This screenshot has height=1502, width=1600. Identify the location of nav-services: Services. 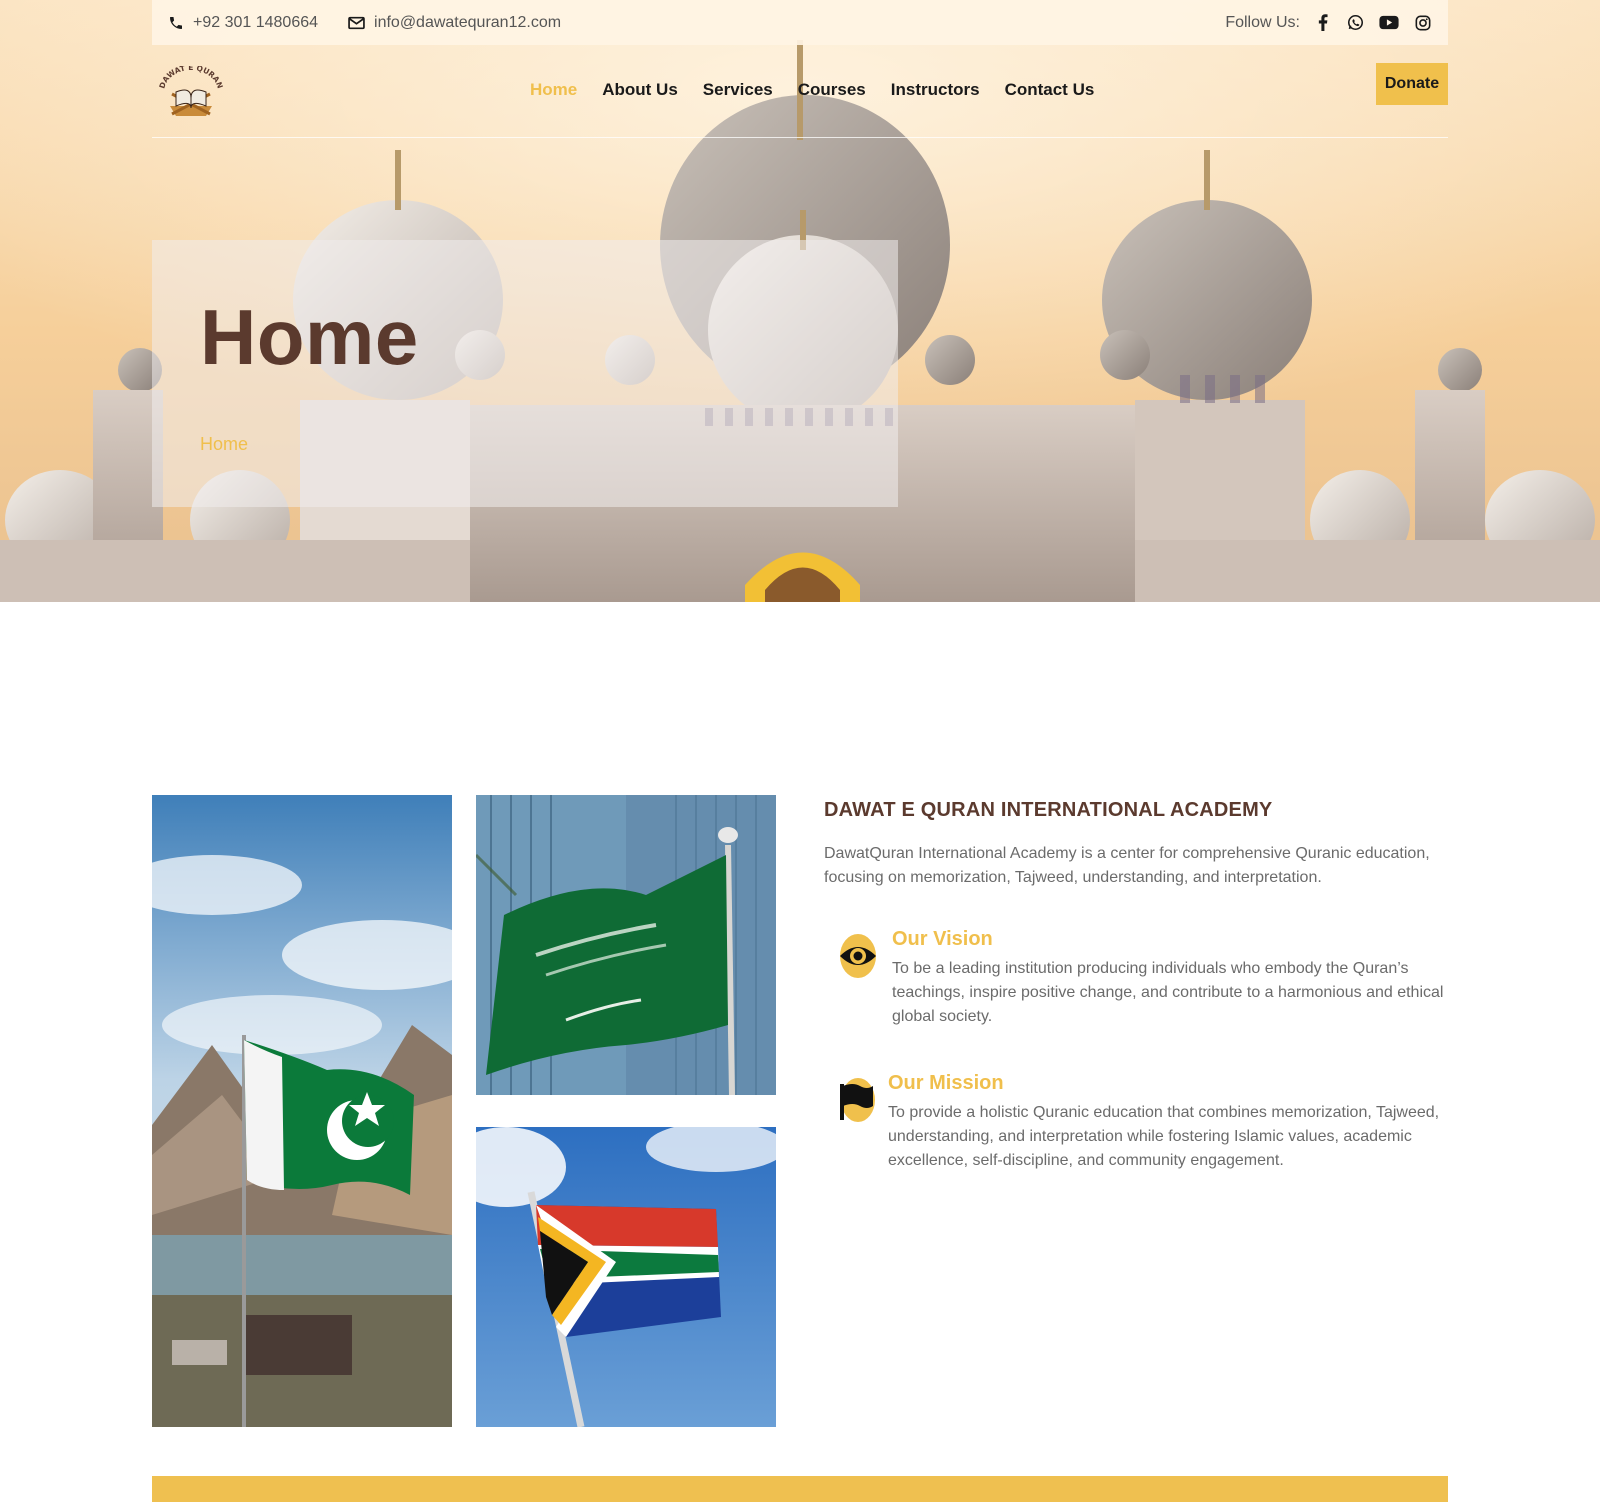
(738, 90).